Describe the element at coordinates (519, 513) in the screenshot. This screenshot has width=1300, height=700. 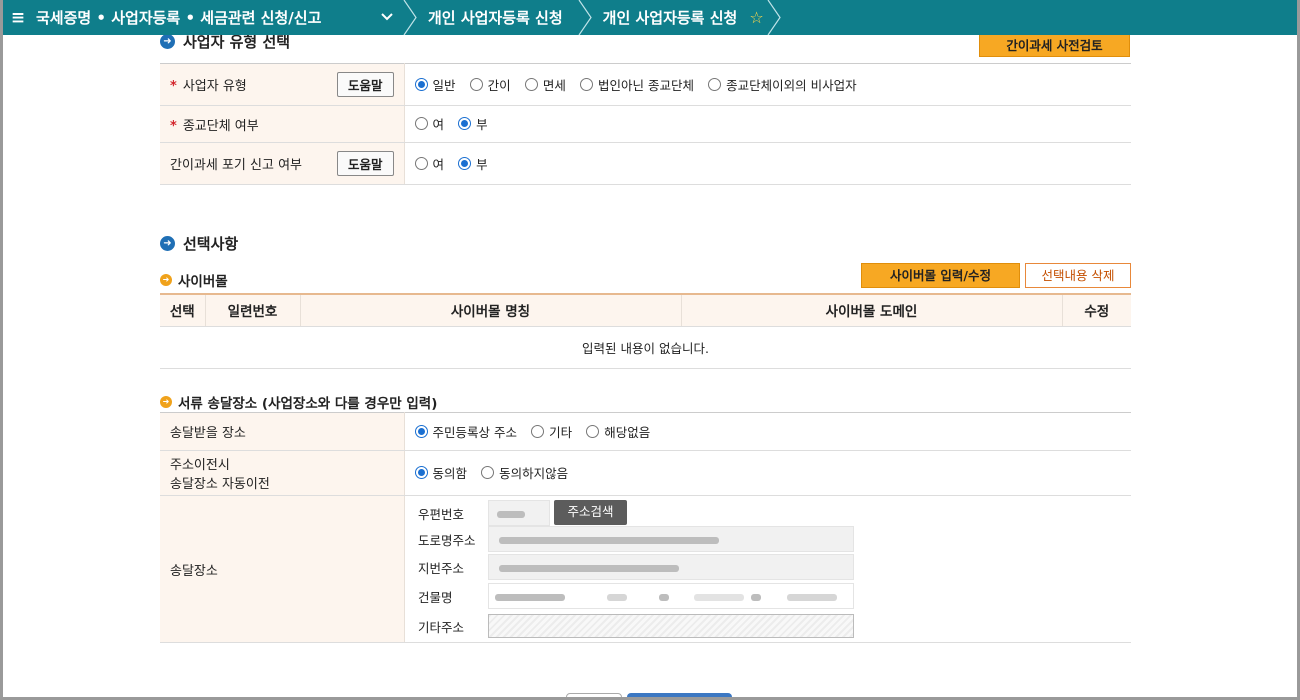
I see `postcode-input` at that location.